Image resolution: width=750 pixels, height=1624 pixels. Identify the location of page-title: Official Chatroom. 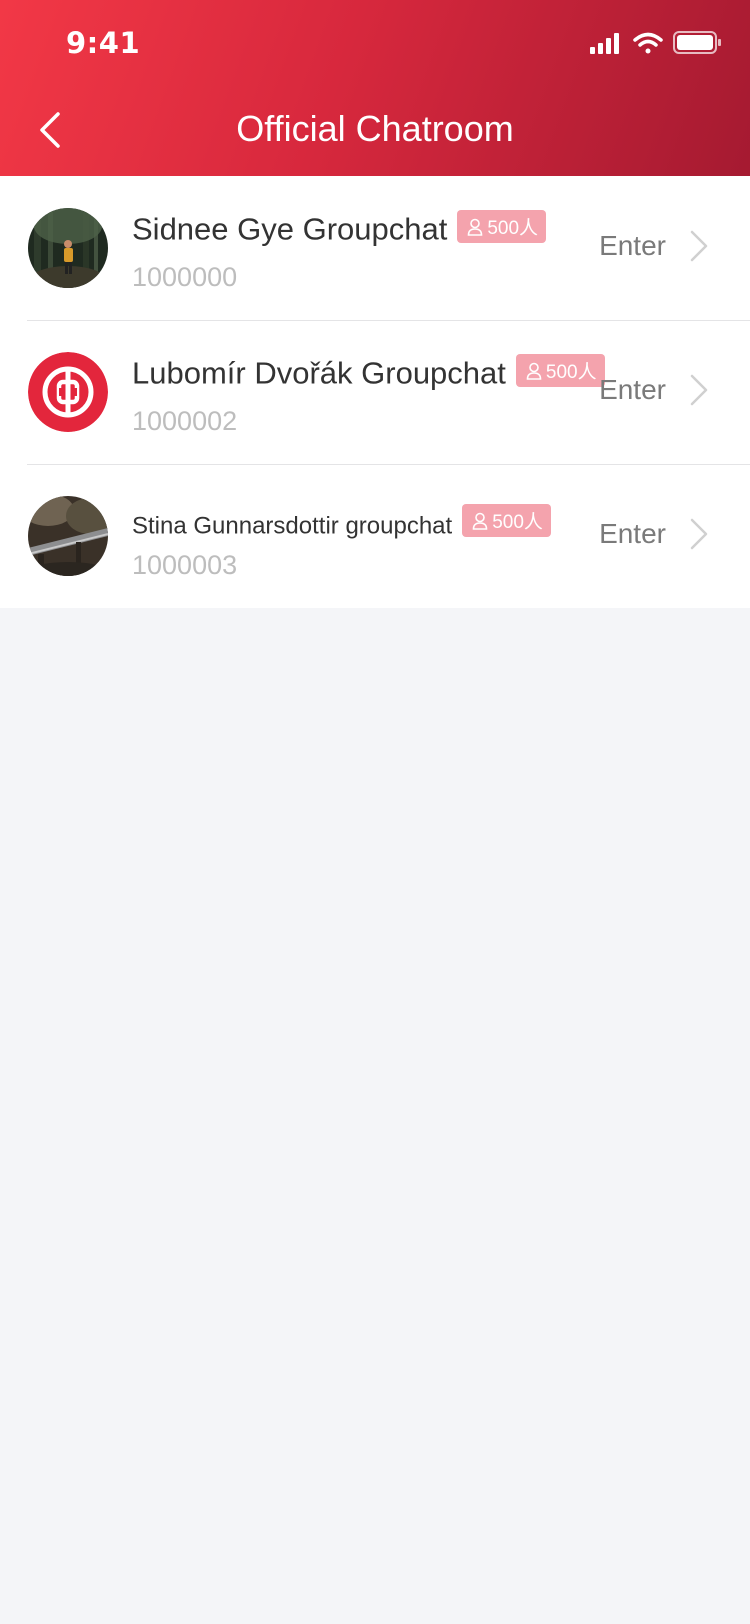
(375, 128).